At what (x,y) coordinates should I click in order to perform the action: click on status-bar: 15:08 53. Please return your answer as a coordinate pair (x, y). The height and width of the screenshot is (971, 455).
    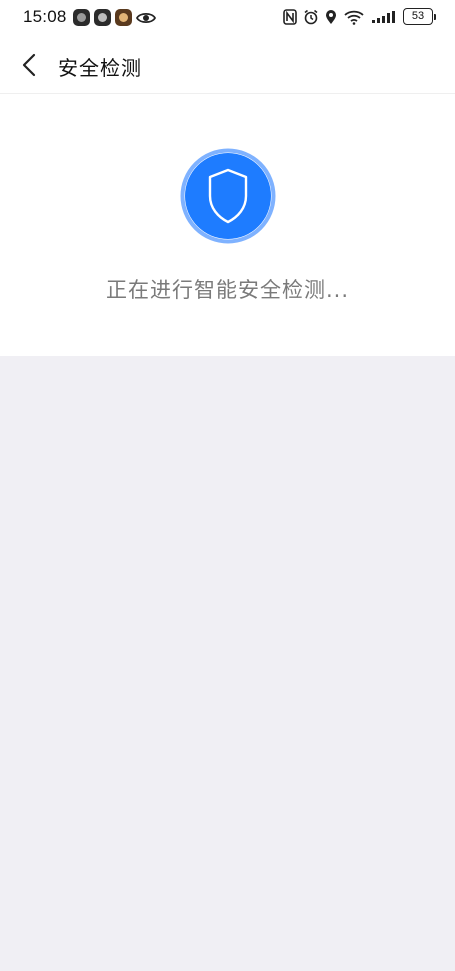
    Looking at the image, I should click on (227, 18).